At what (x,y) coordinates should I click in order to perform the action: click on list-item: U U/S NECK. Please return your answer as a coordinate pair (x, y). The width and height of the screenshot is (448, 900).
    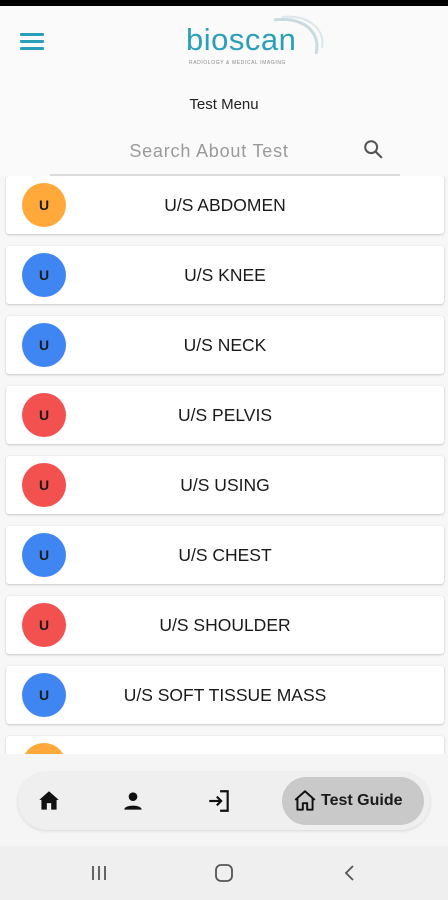
    Looking at the image, I should click on (225, 345).